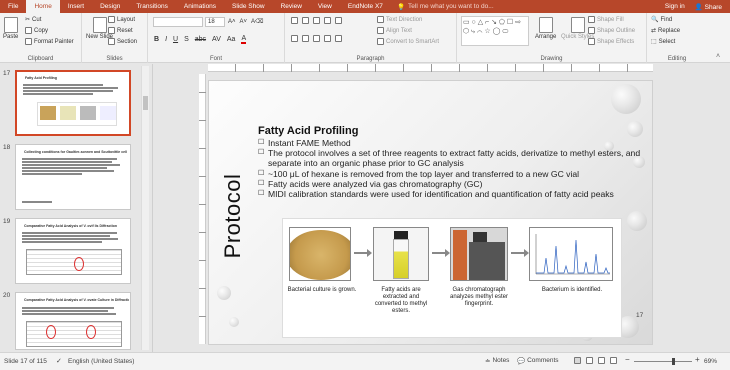  I want to click on cut-button: ✂ Cut, so click(33, 20).